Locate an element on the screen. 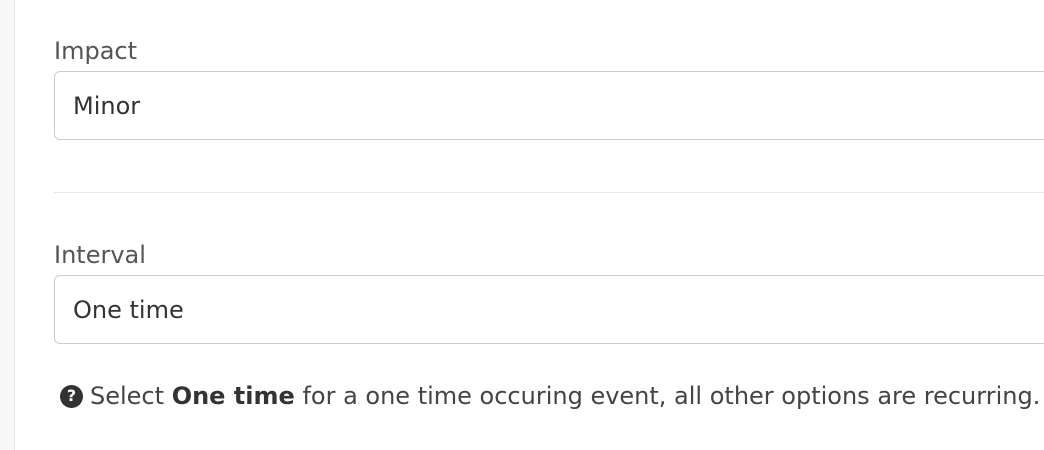  interval-select: One time is located at coordinates (549, 309).